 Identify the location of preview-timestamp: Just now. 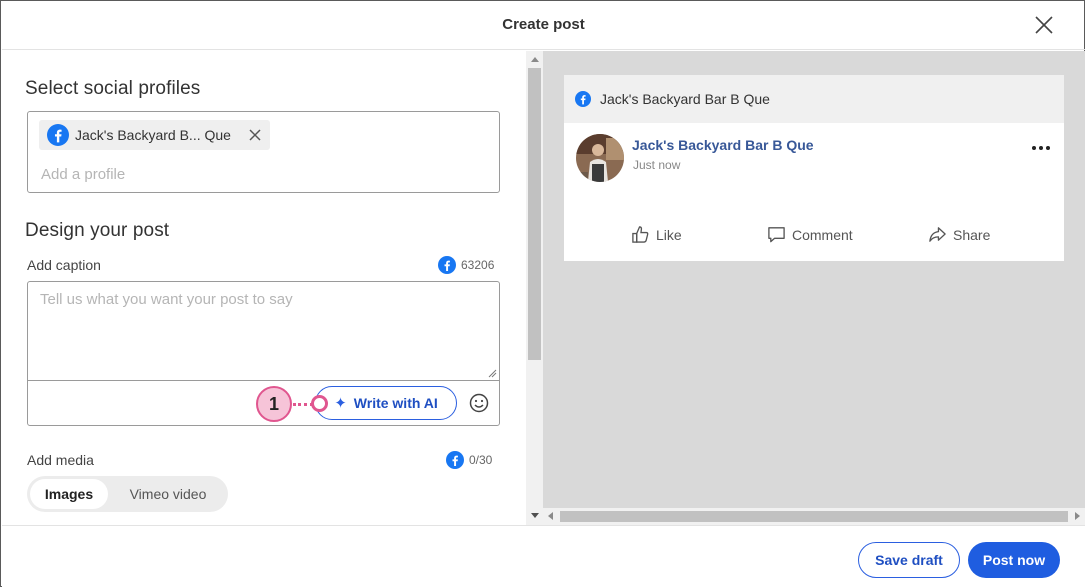
(657, 165).